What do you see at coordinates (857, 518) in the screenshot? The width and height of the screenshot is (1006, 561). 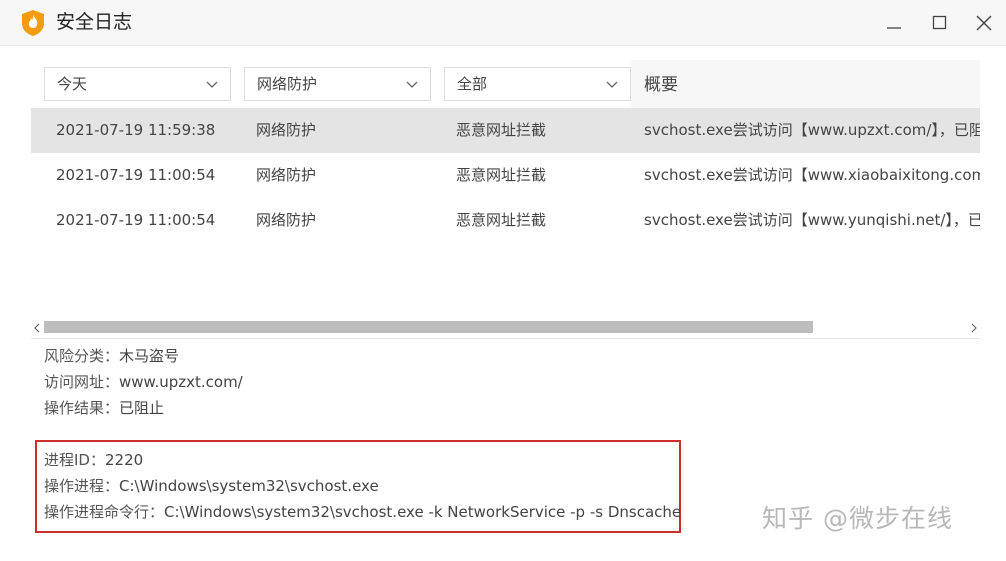 I see `watermark: 知乎 @微步在线` at bounding box center [857, 518].